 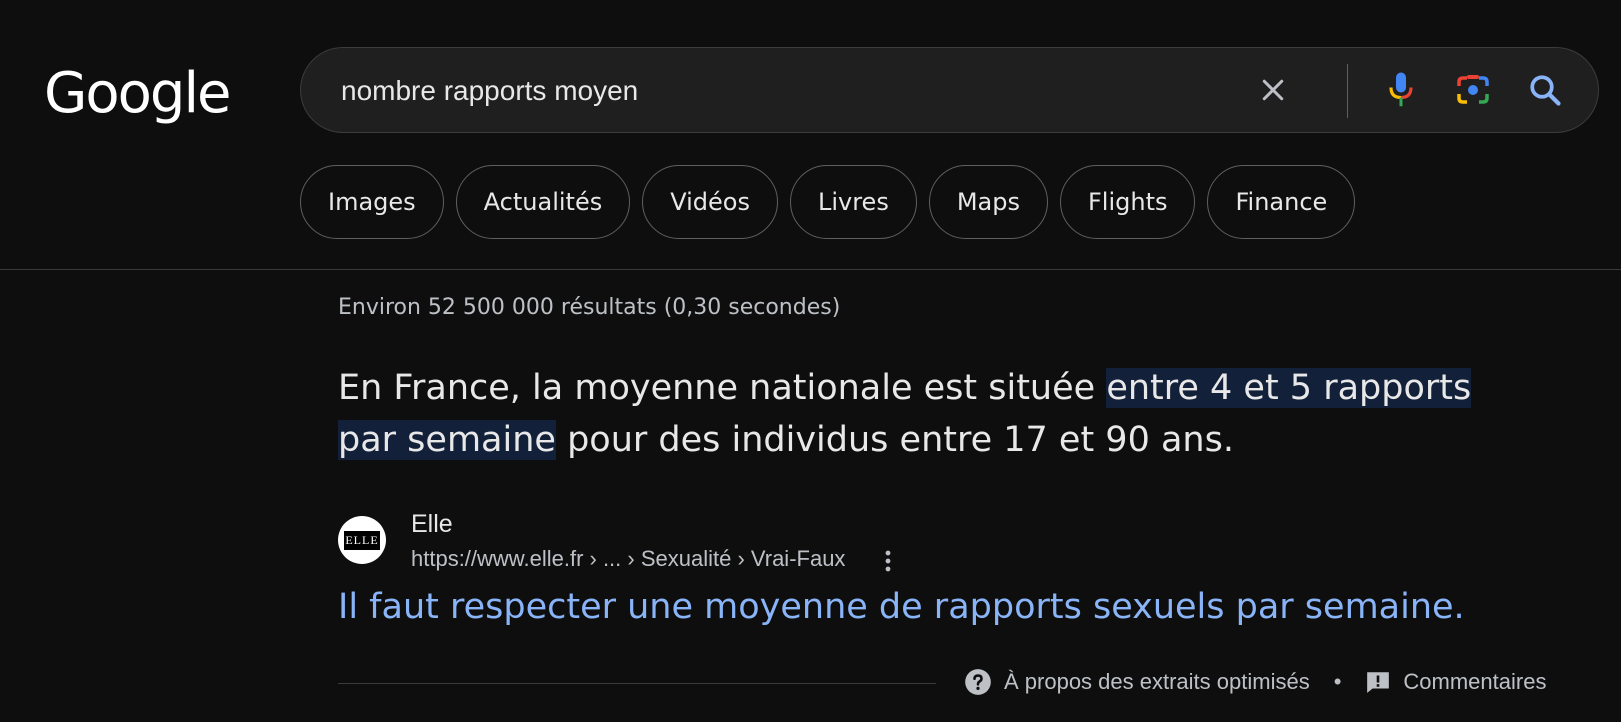 I want to click on feedback-label: Commentaires, so click(x=1475, y=681).